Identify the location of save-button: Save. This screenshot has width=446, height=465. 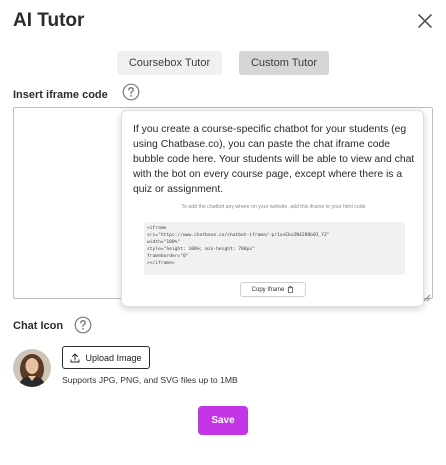
(223, 420).